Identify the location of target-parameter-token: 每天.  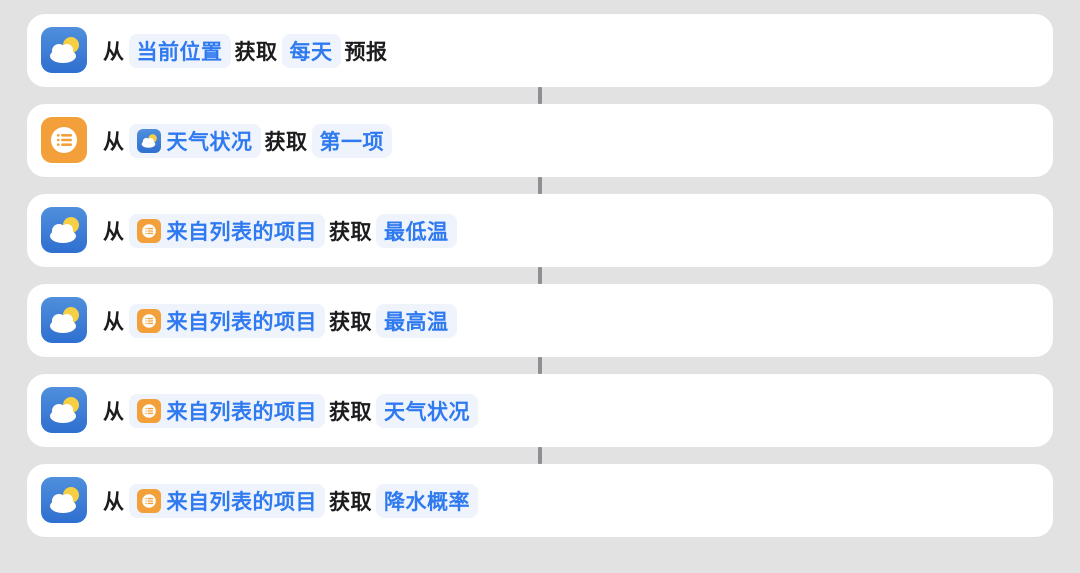
(311, 50).